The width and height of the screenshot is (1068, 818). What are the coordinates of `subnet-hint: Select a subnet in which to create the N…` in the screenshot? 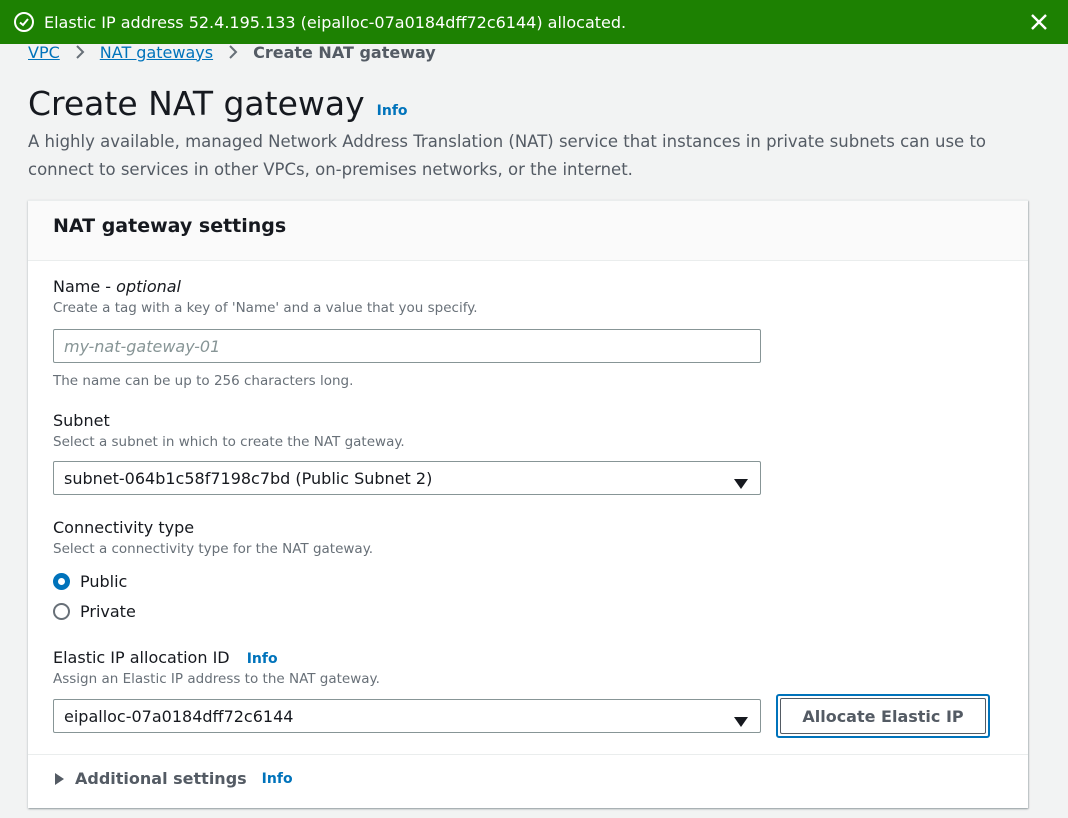 It's located at (229, 442).